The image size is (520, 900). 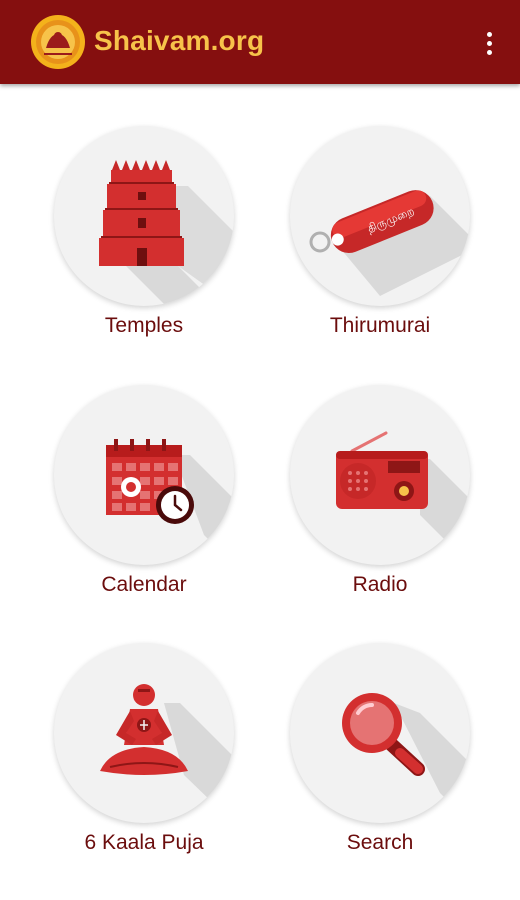 I want to click on menu-label-search: Search, so click(x=380, y=842).